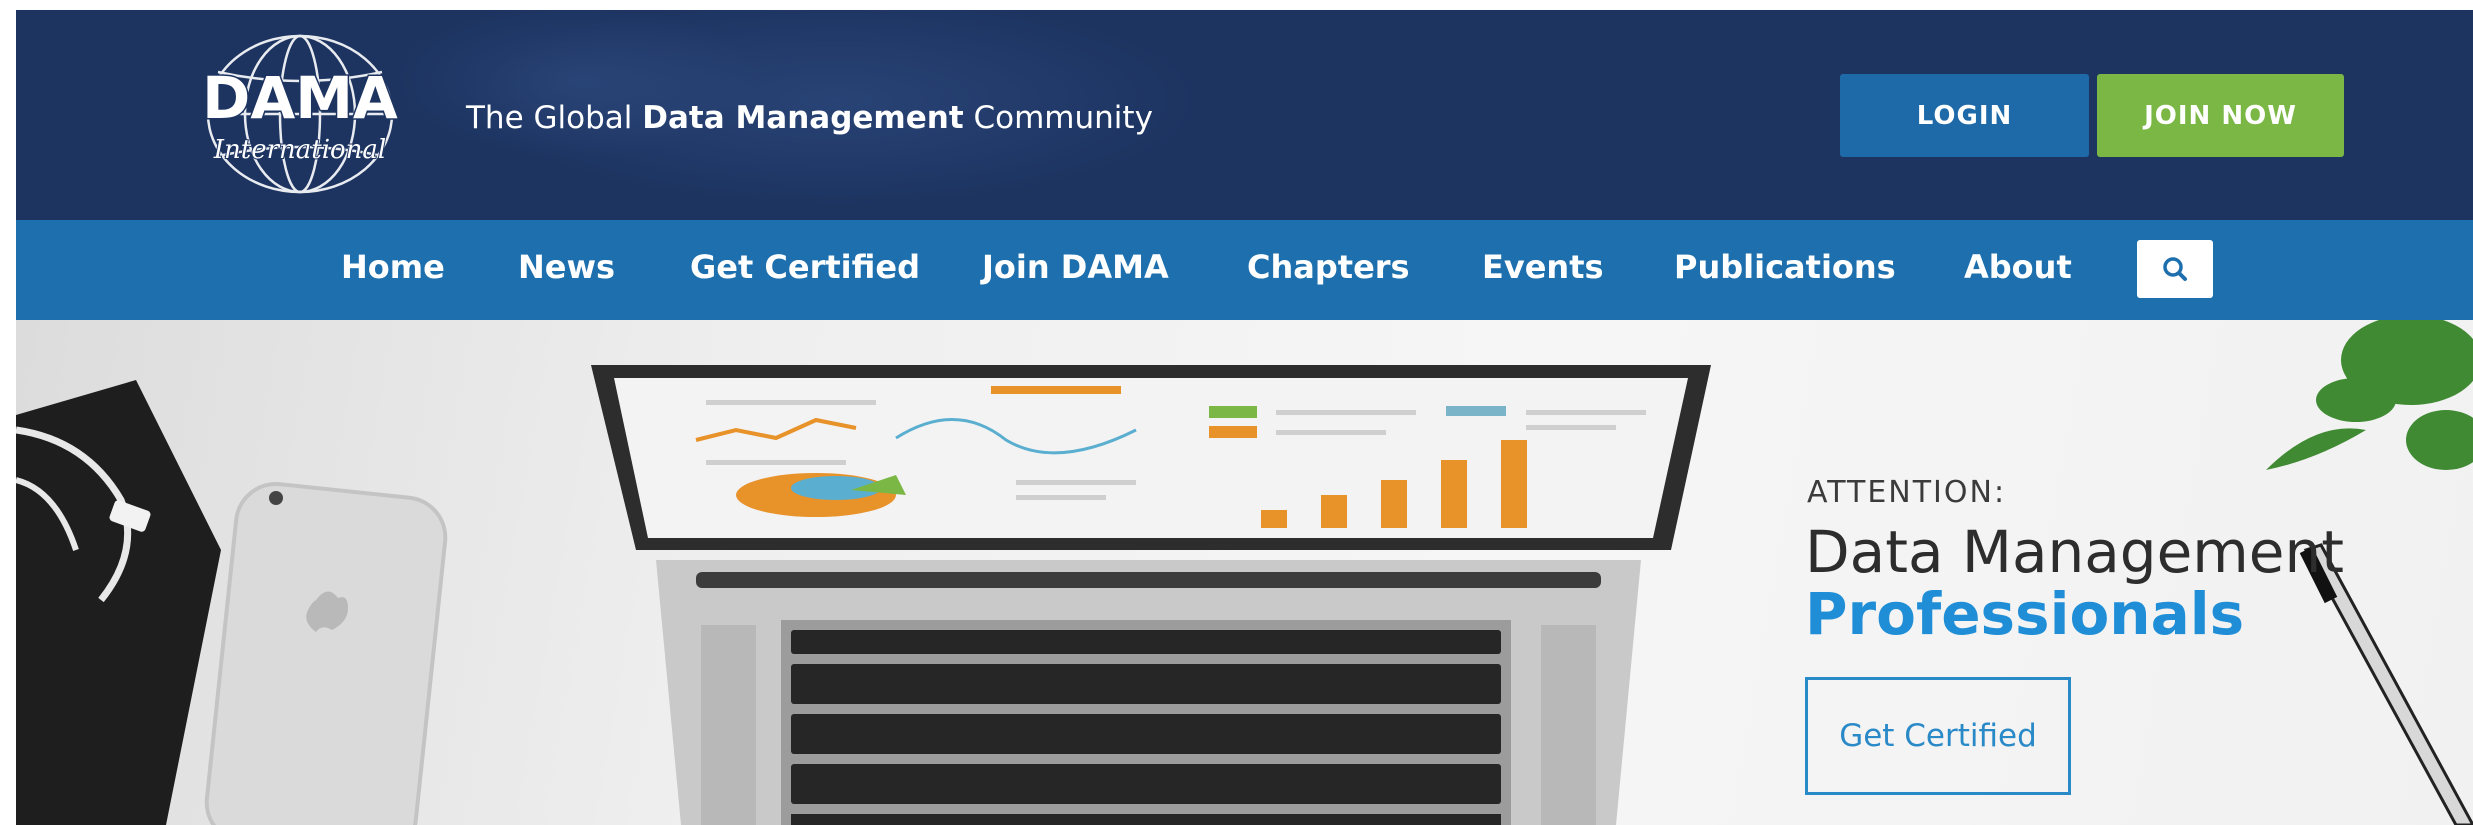 This screenshot has height=825, width=2473. What do you see at coordinates (803, 118) in the screenshot?
I see `tagline-bold: Data Management` at bounding box center [803, 118].